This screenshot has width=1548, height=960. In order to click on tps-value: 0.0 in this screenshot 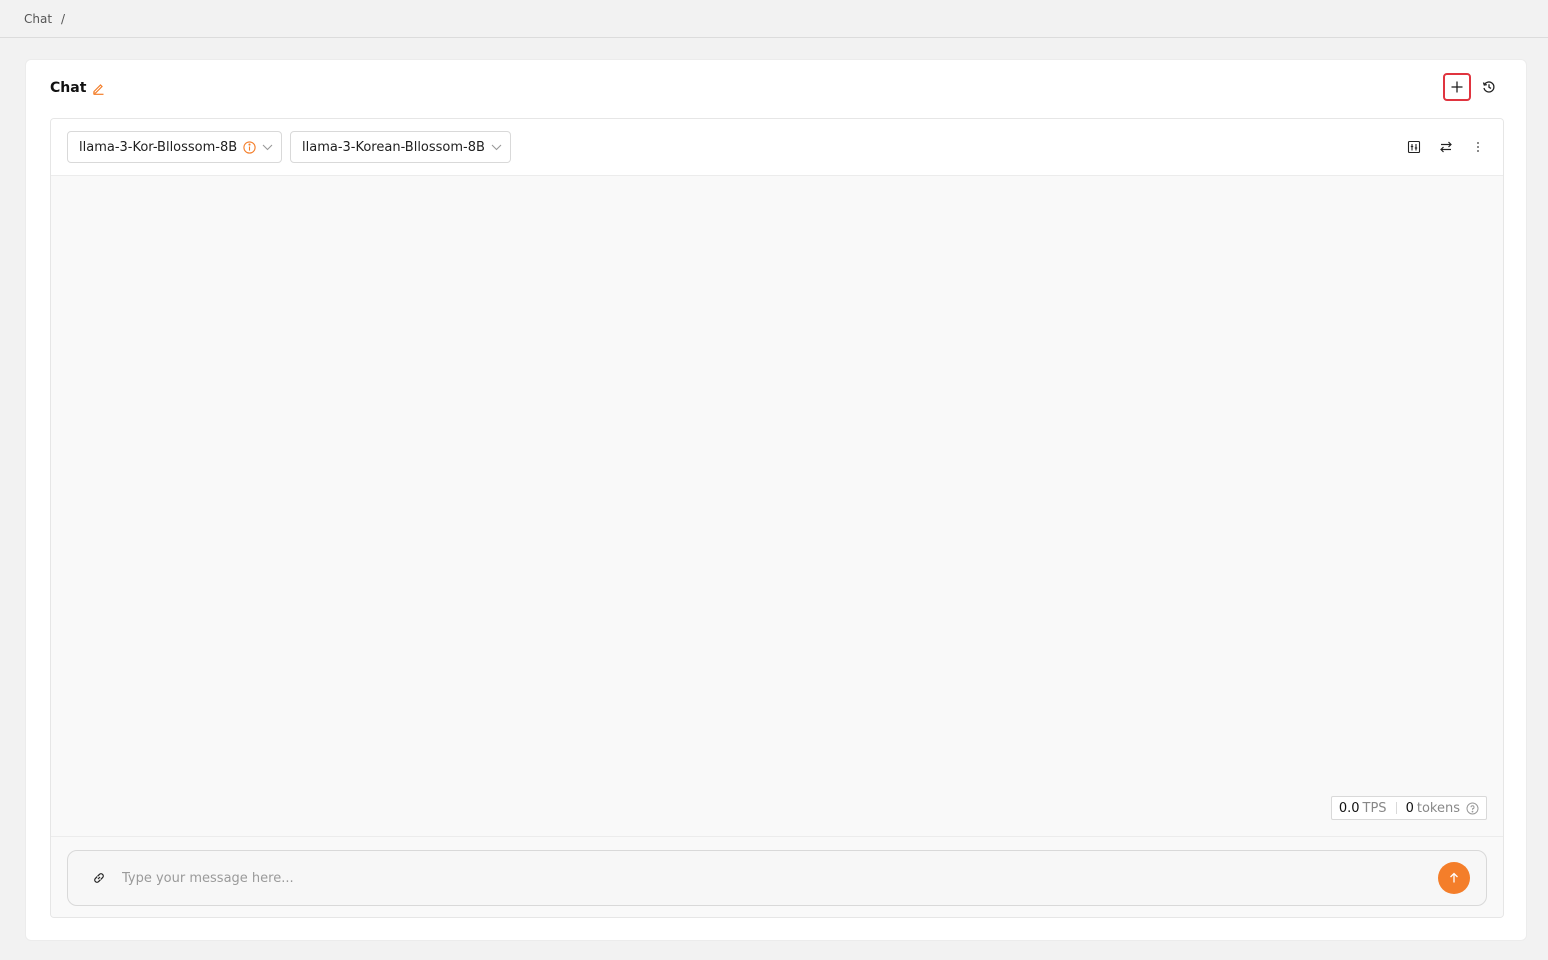, I will do `click(1349, 808)`.